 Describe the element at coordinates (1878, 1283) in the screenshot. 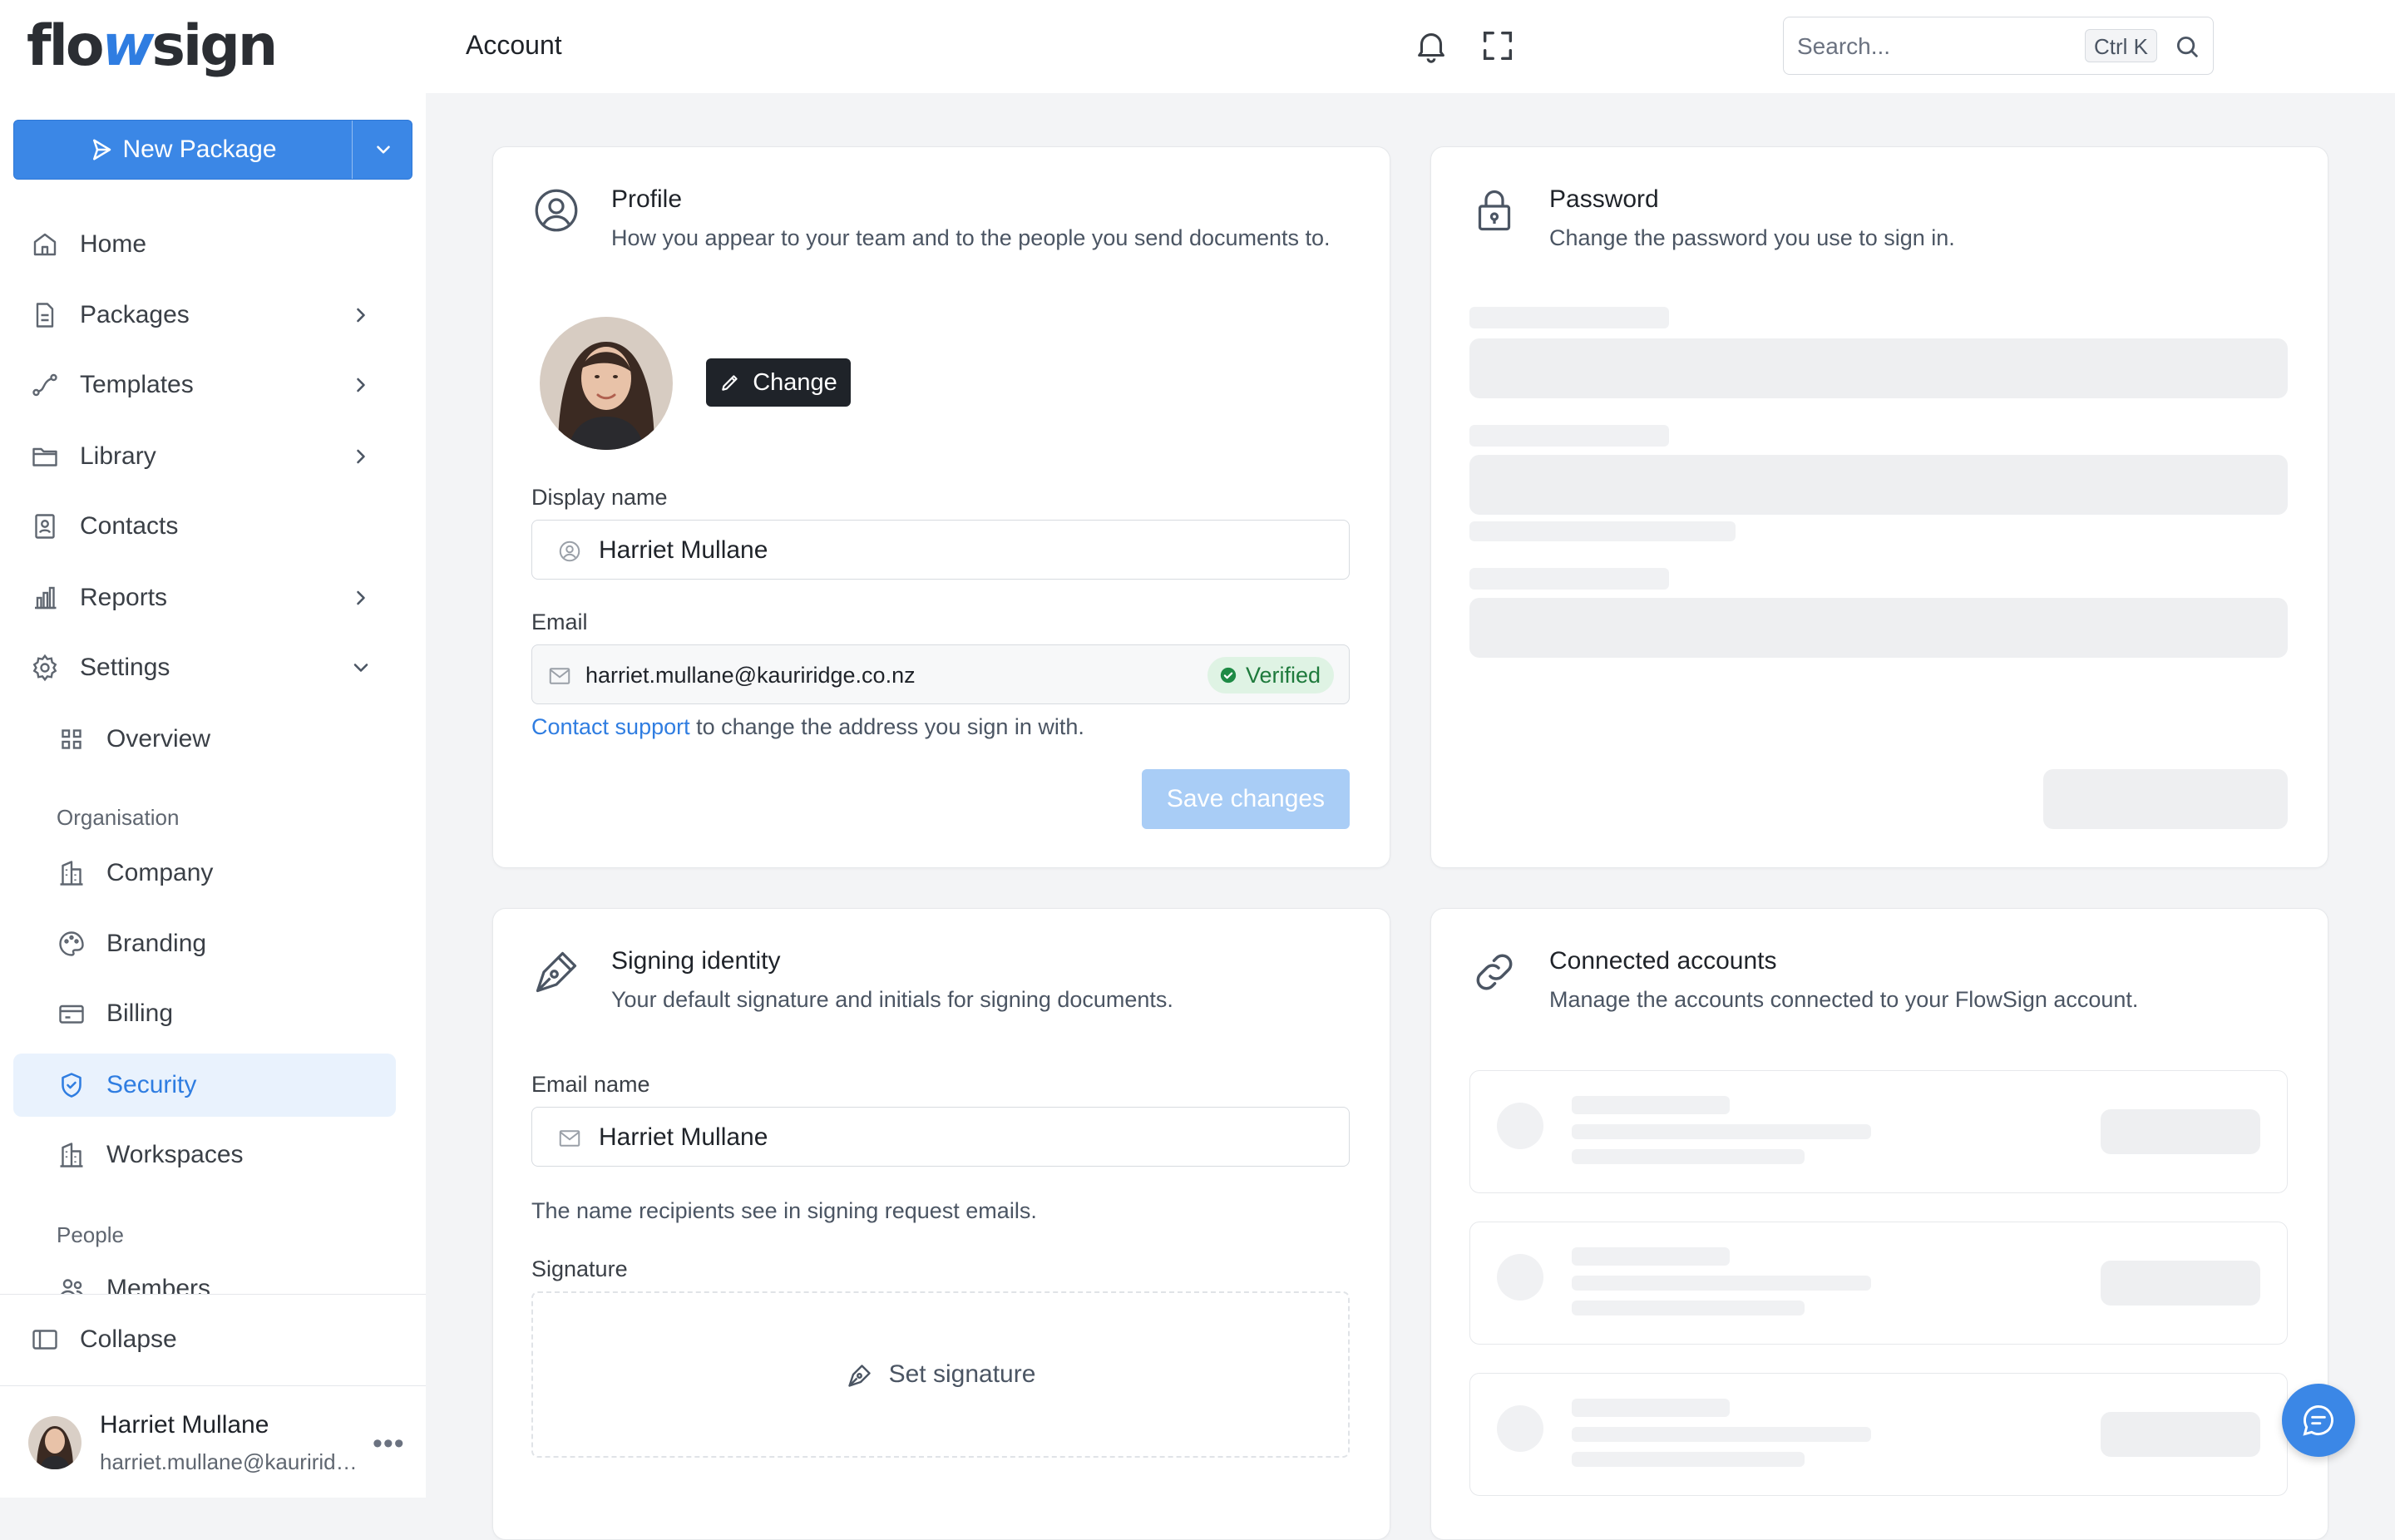

I see `connected-account-skeleton-row` at that location.